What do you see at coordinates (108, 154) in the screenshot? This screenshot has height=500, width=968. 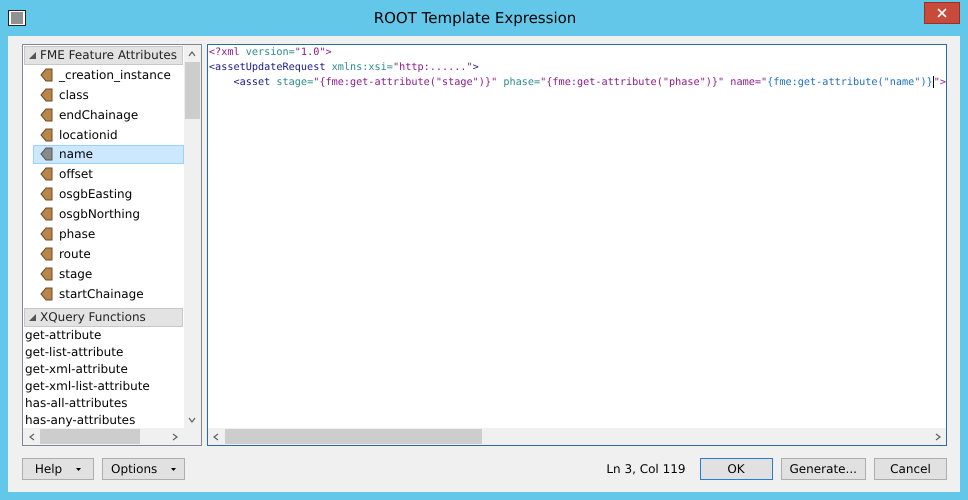 I see `attribute-item: name` at bounding box center [108, 154].